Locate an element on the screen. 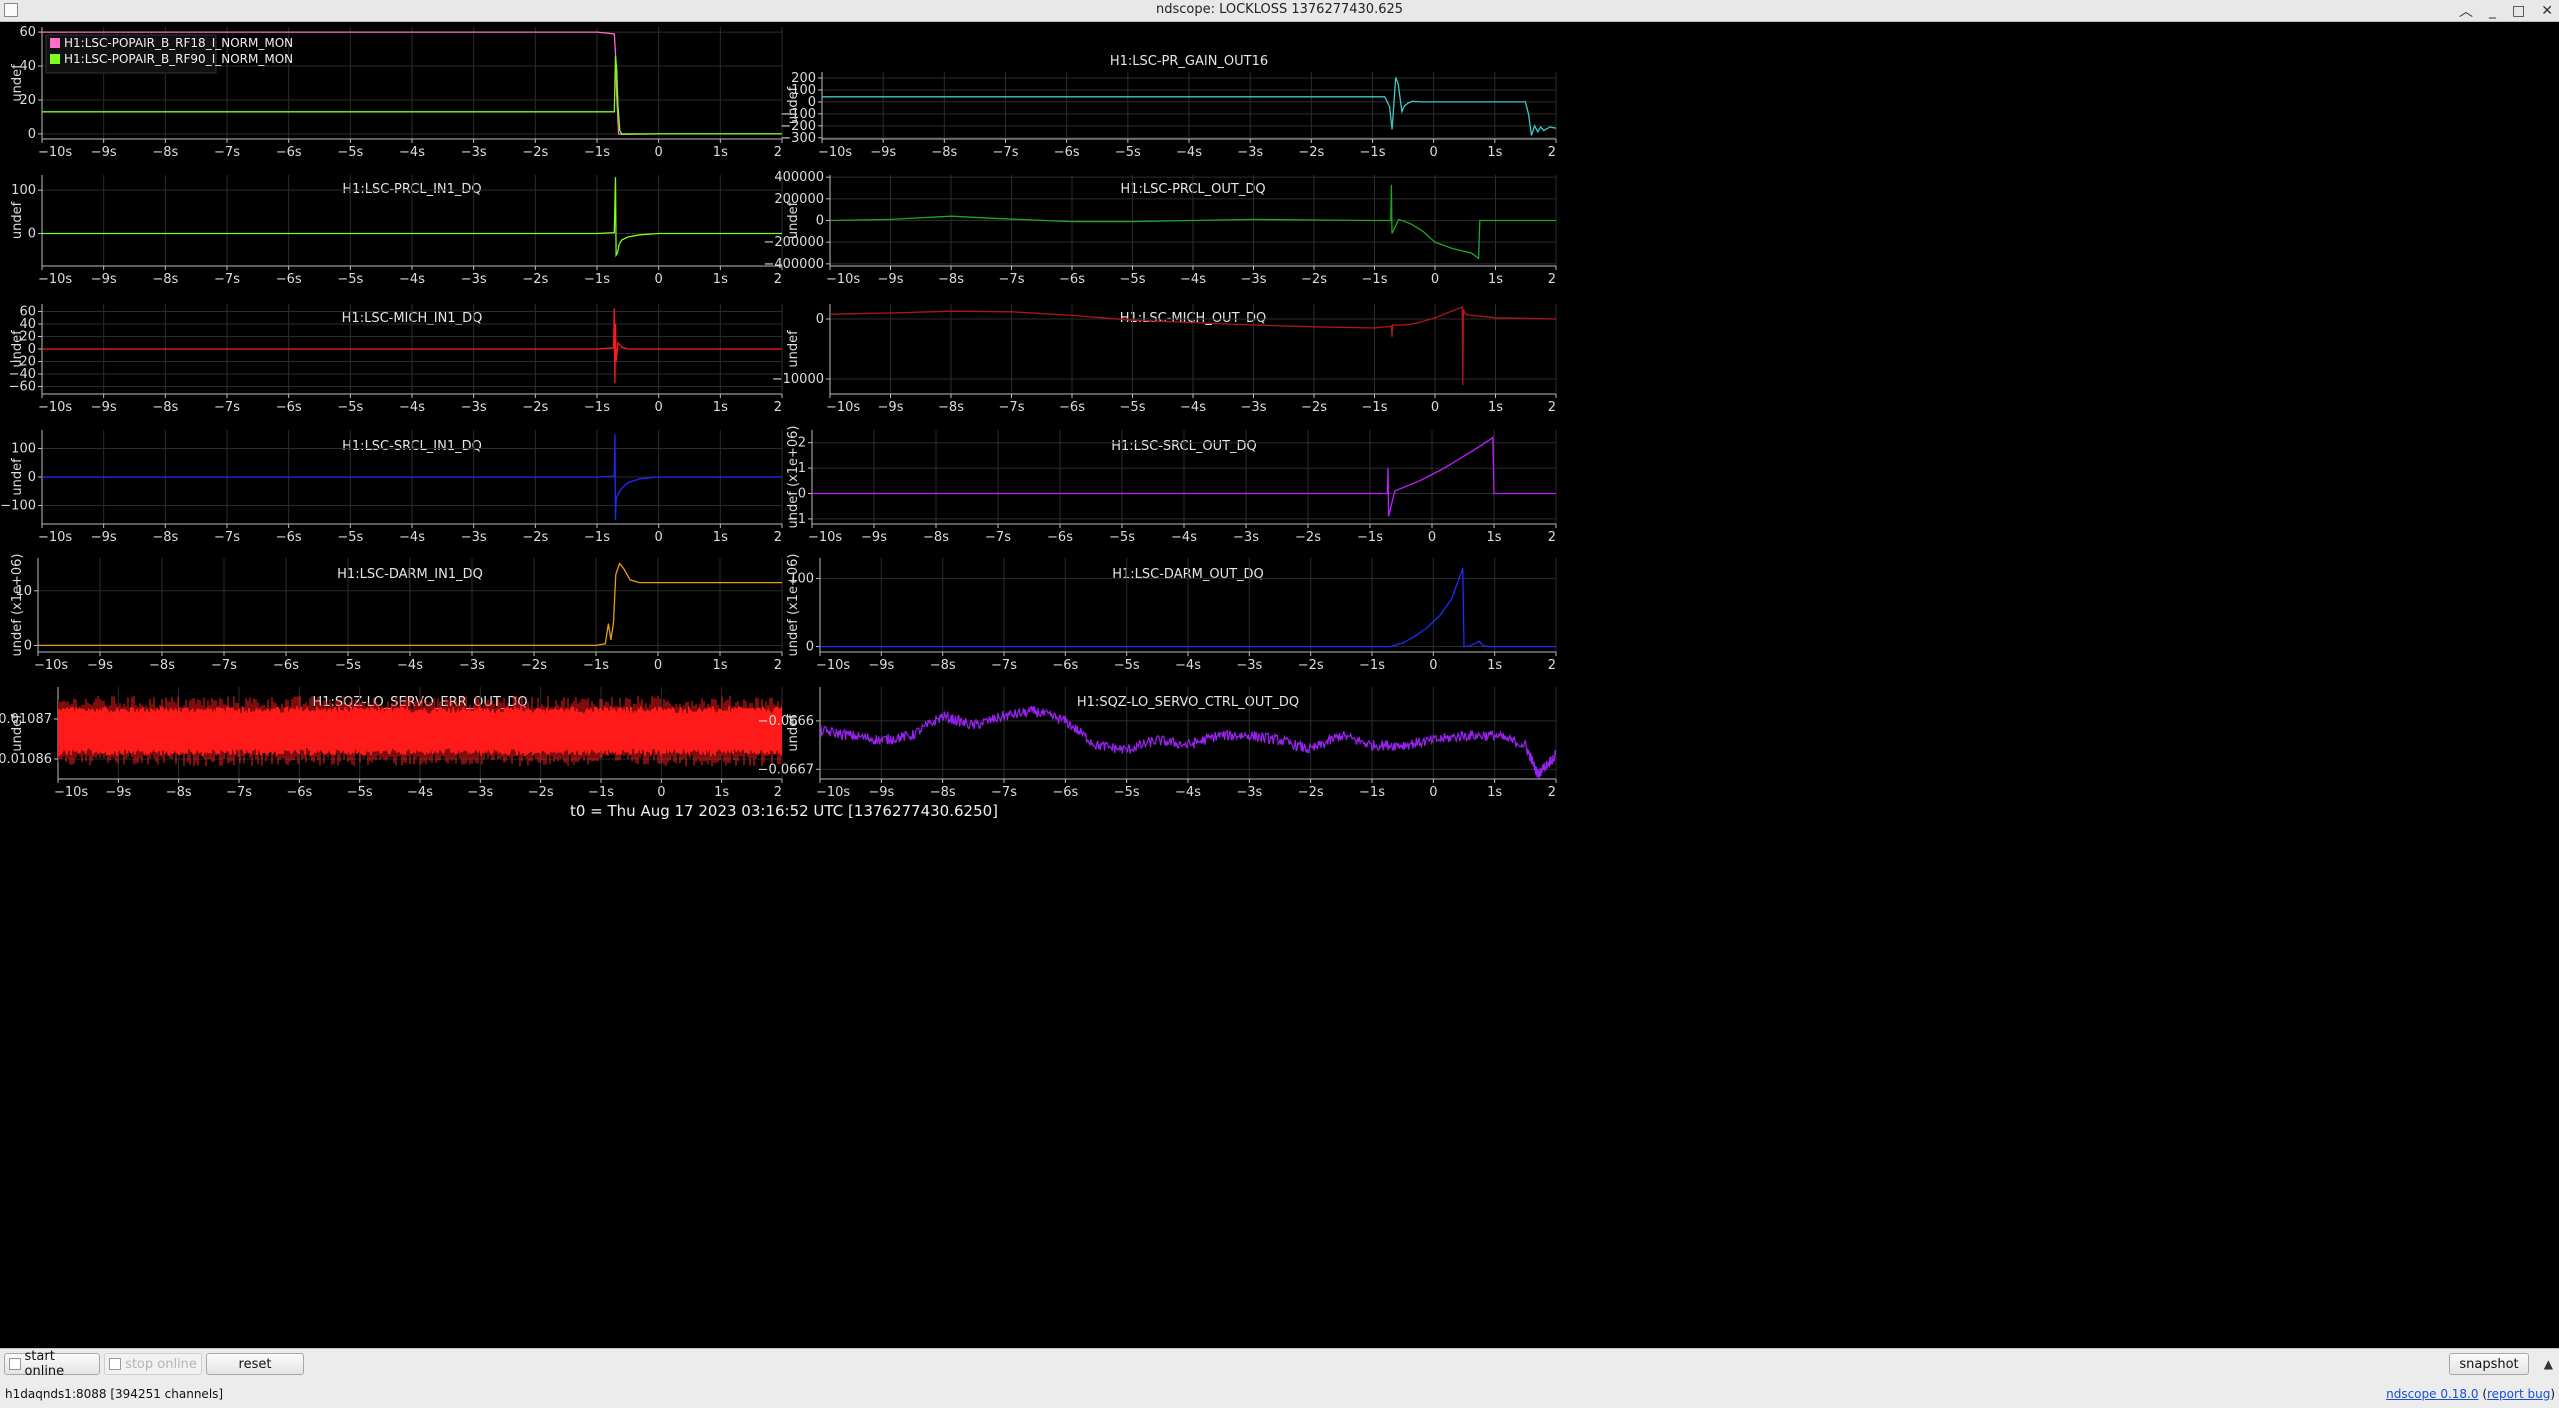  y-tick-label: −10000 is located at coordinates (798, 379).